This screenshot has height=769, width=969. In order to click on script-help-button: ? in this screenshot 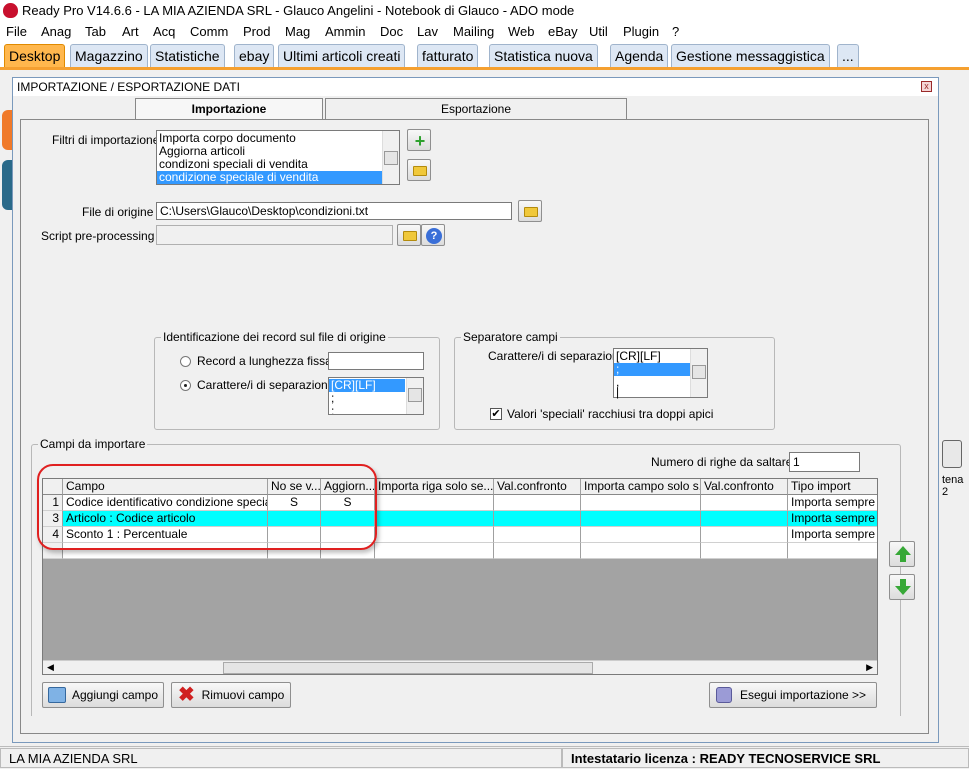, I will do `click(433, 235)`.